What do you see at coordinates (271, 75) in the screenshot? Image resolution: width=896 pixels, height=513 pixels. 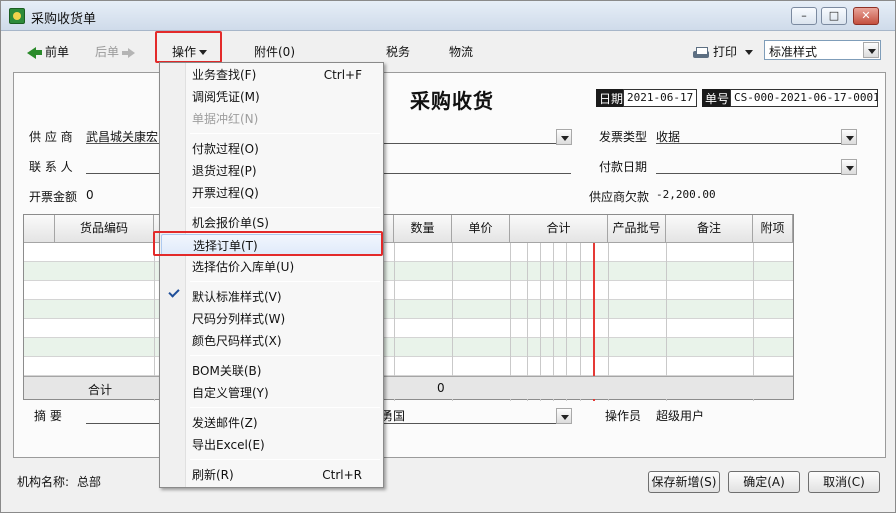 I see `menu-item-business-search: 业务查找(F) Ctrl+F` at bounding box center [271, 75].